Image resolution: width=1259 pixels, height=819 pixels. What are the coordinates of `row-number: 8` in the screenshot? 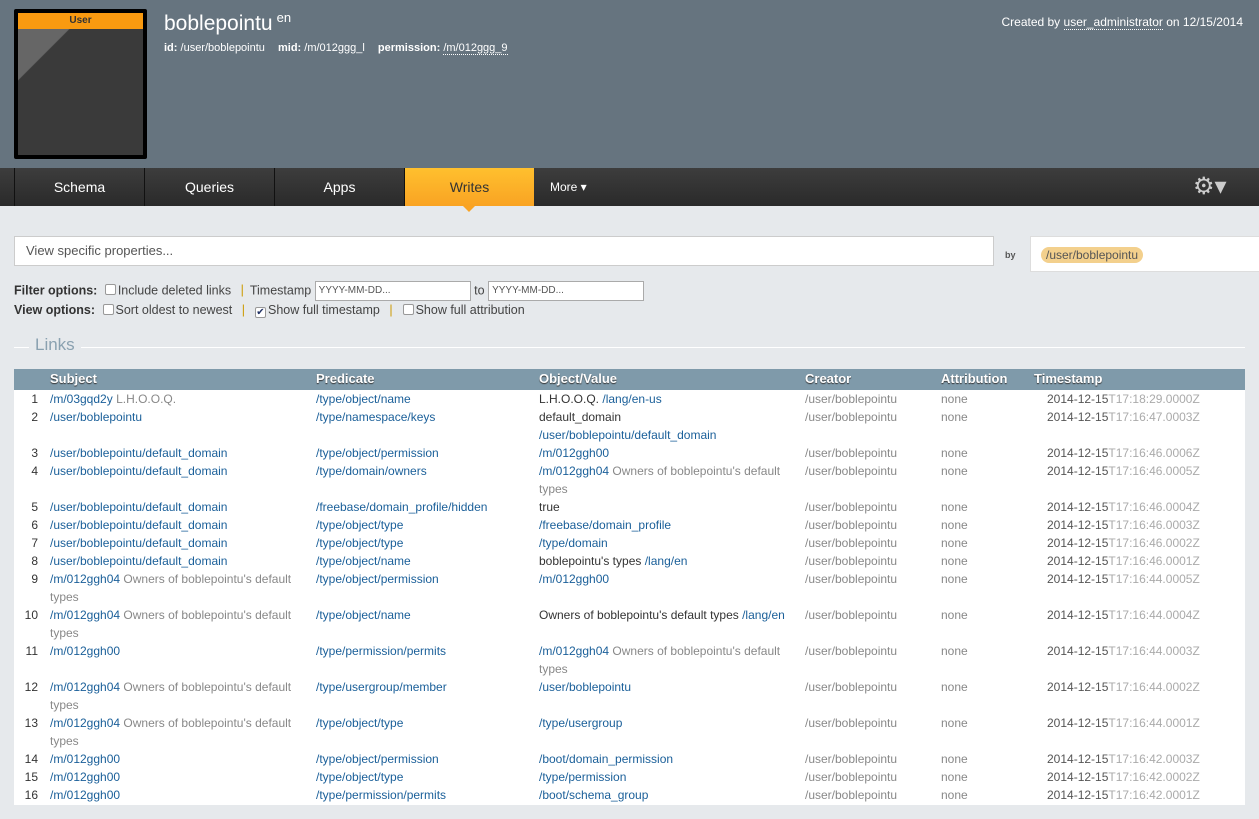 It's located at (34, 561).